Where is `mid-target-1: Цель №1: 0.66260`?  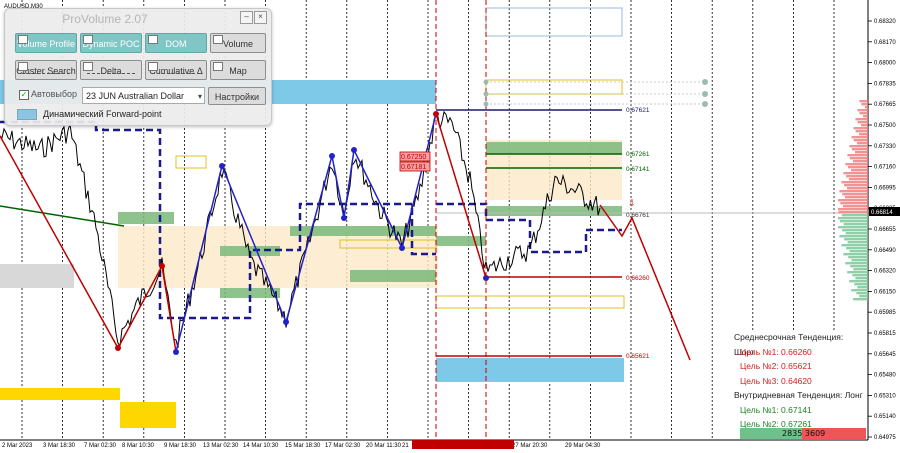 mid-target-1: Цель №1: 0.66260 is located at coordinates (776, 351).